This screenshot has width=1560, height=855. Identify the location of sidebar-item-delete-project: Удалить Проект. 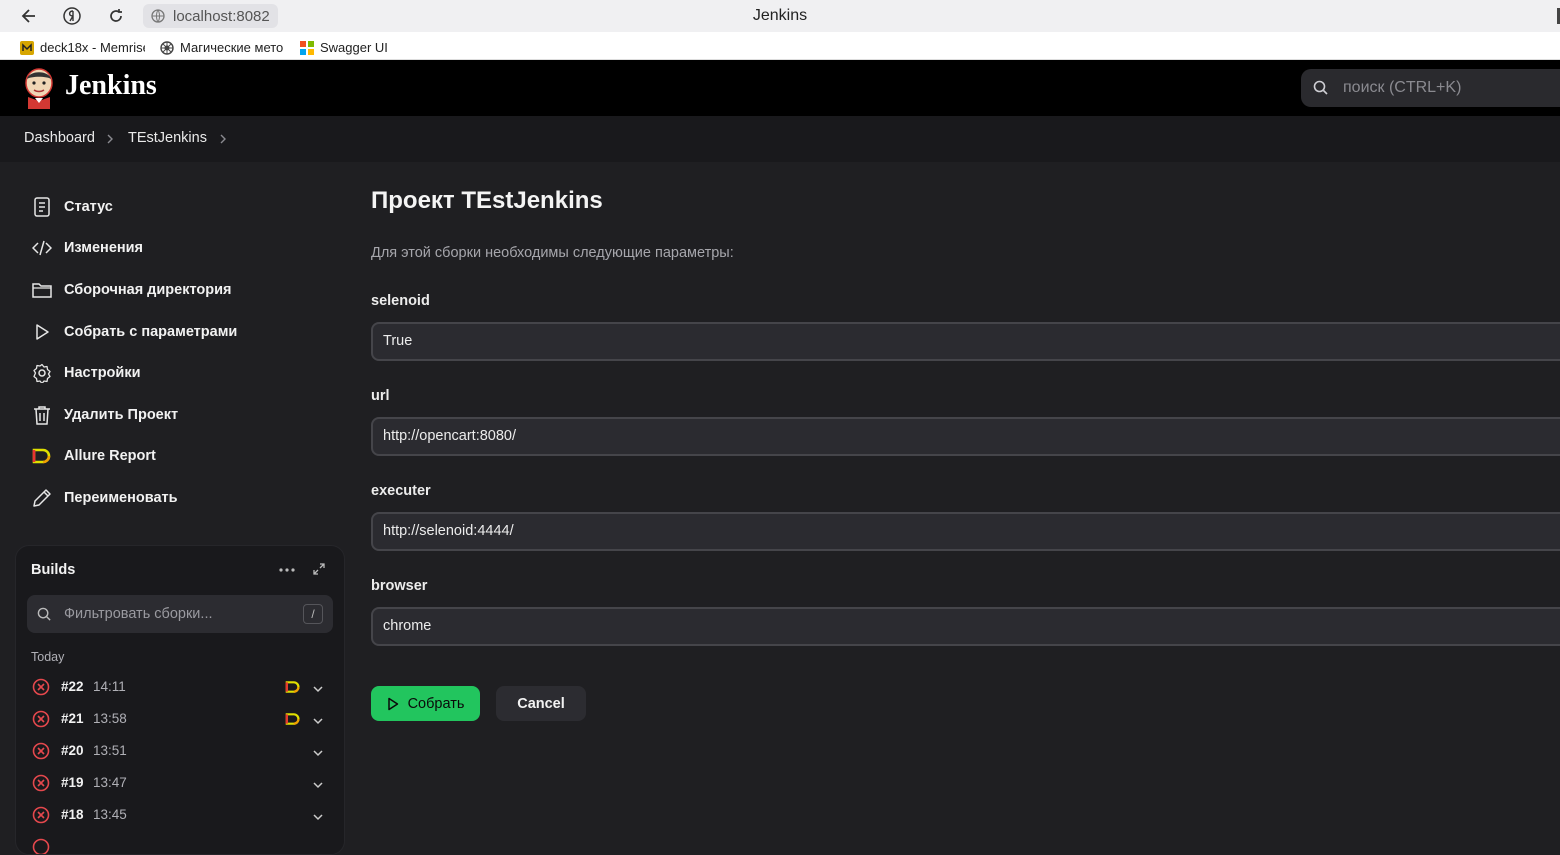
(105, 415).